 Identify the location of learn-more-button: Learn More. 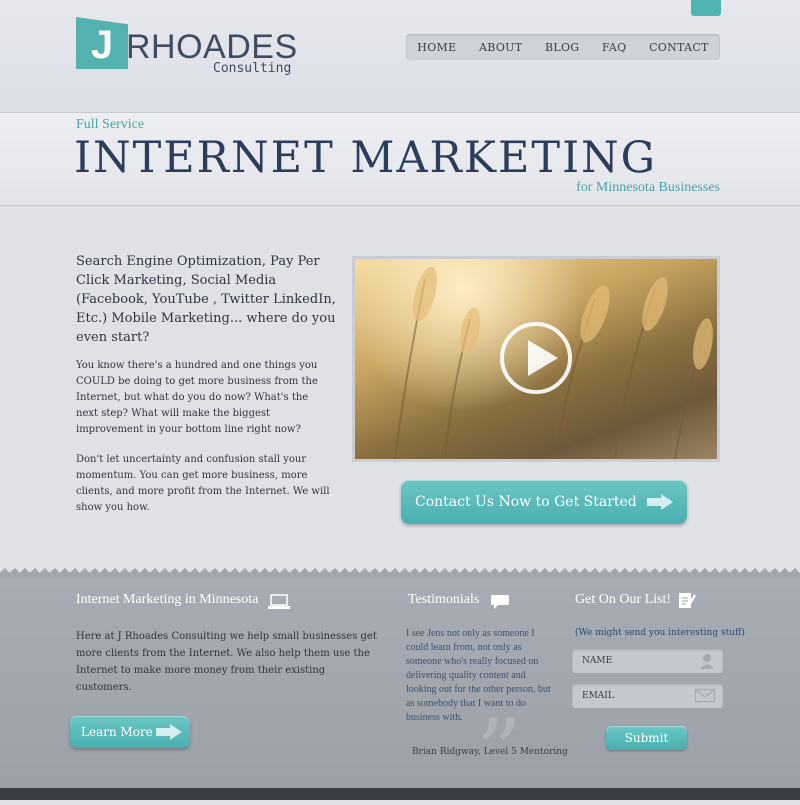
(130, 732).